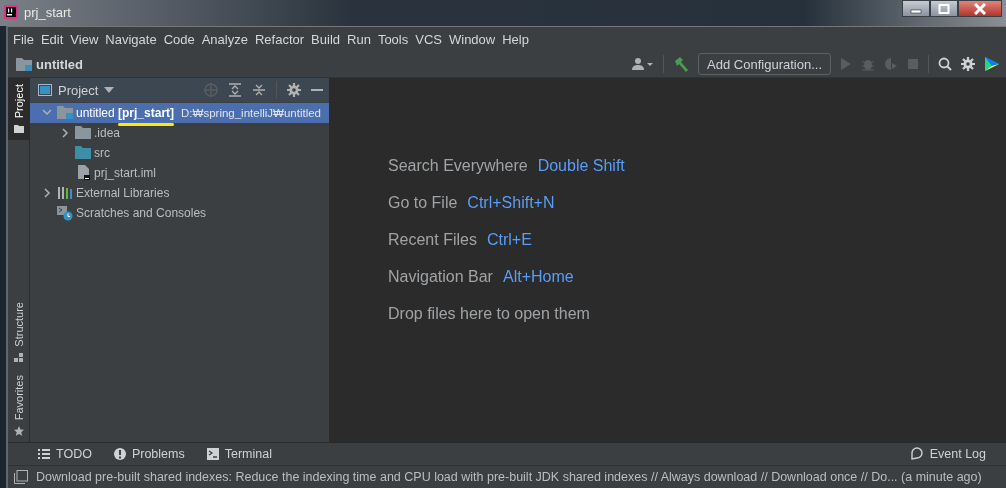  What do you see at coordinates (47, 12) in the screenshot?
I see `window-title: prj_start` at bounding box center [47, 12].